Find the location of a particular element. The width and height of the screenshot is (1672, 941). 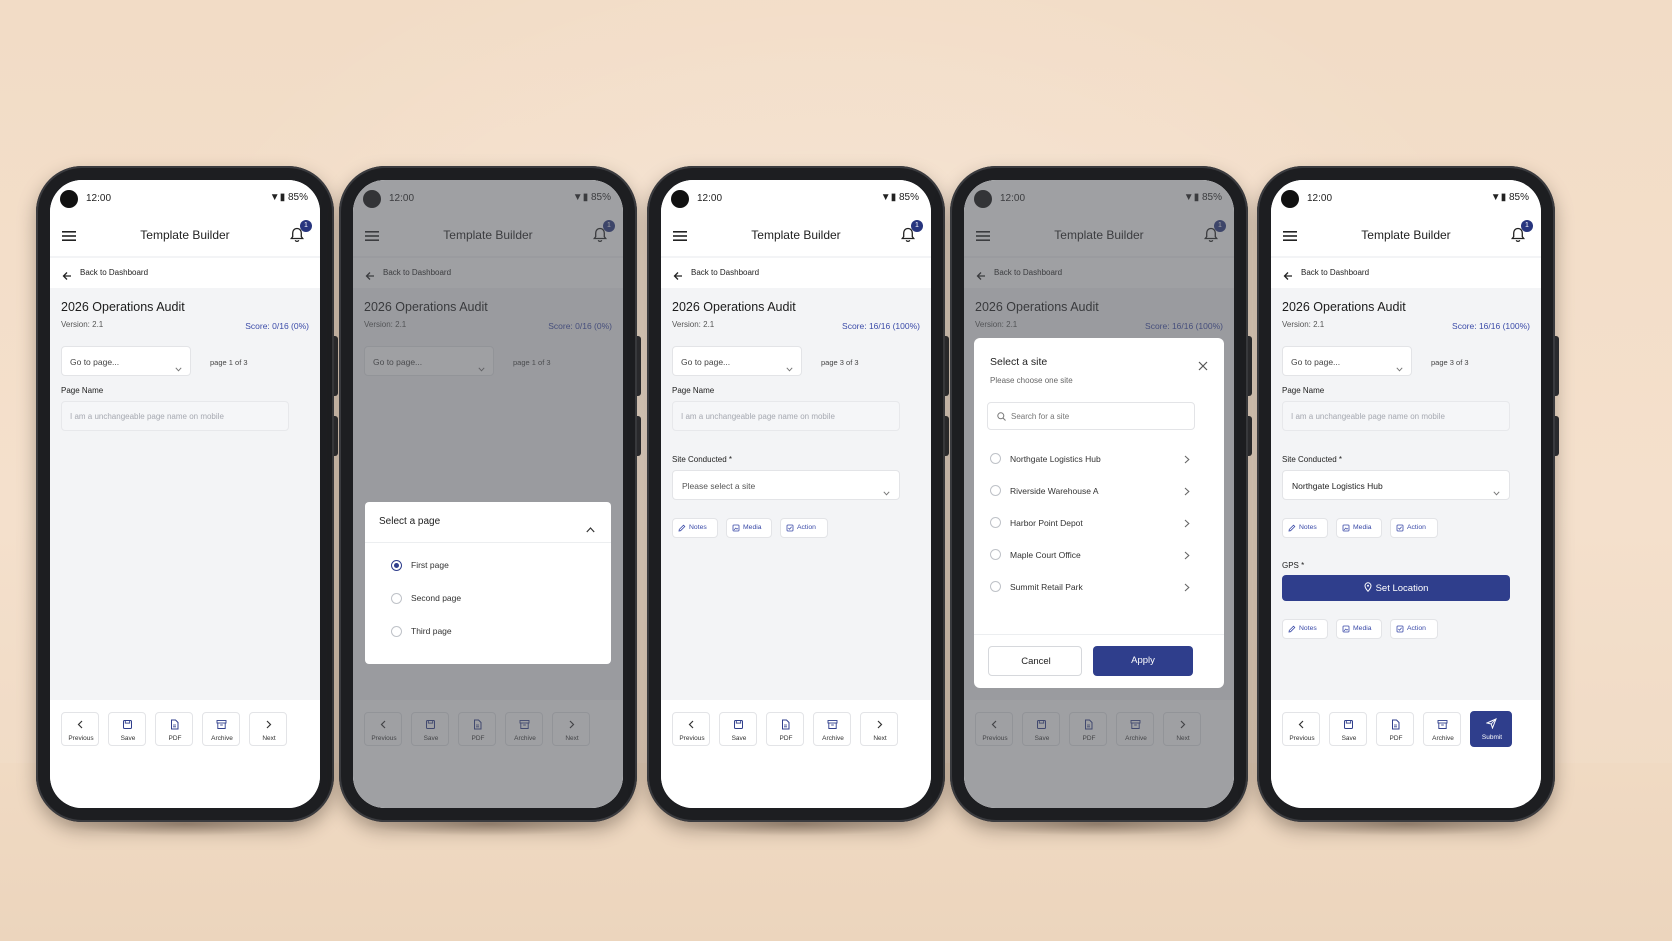

chevron-up-icon is located at coordinates (590, 526).